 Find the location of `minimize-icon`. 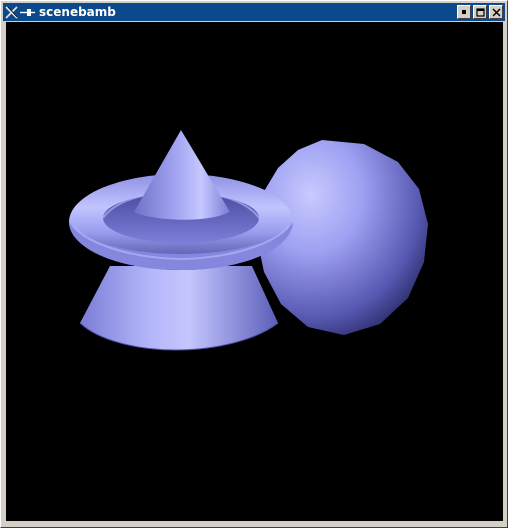

minimize-icon is located at coordinates (464, 12).